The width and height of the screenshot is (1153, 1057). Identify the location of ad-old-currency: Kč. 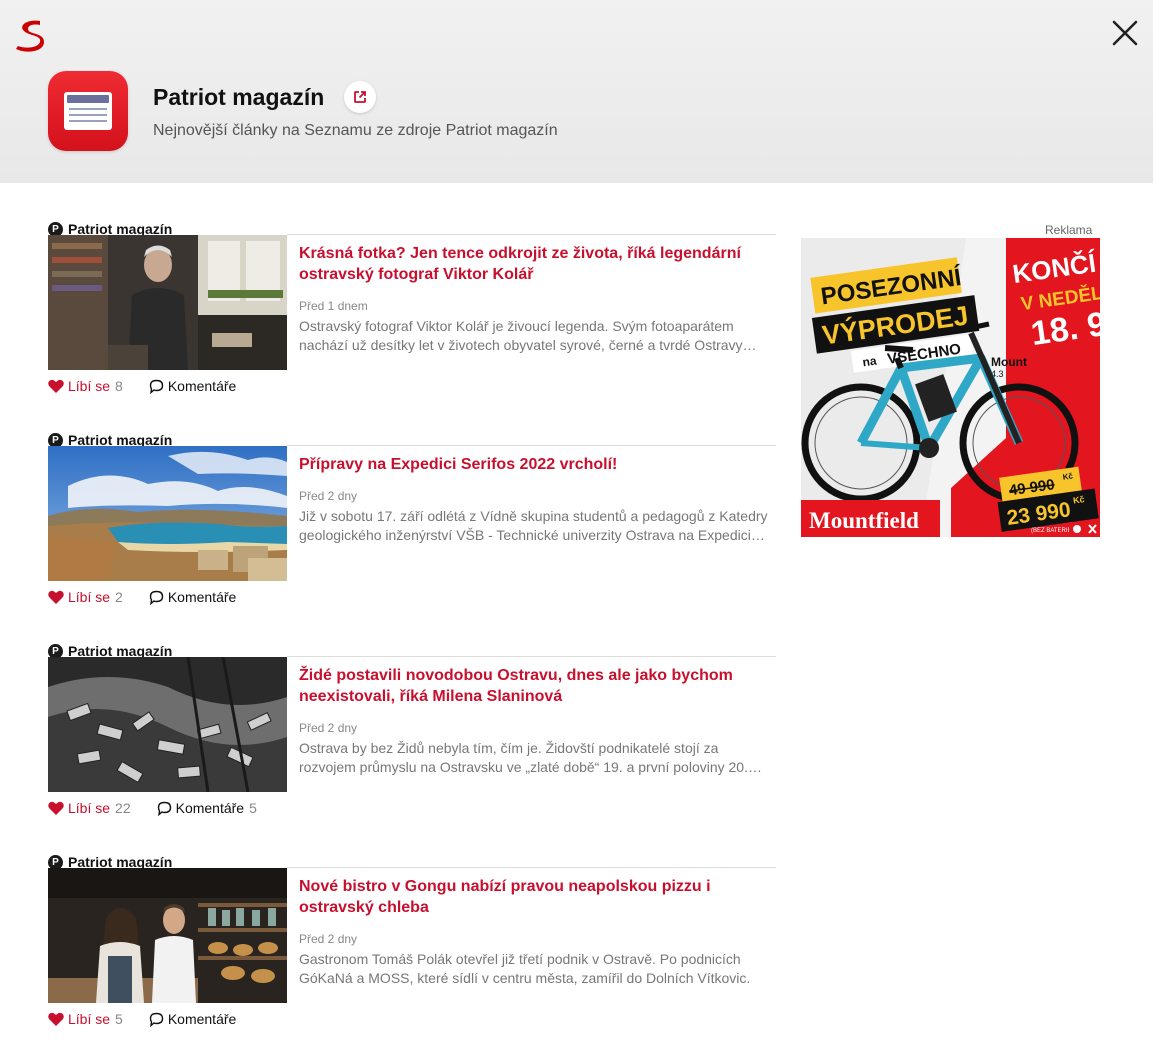
(1068, 476).